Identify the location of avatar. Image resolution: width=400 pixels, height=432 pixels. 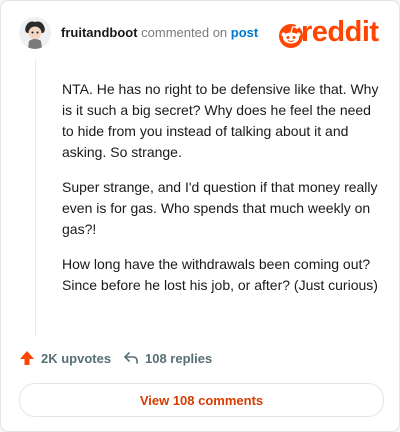
(35, 33).